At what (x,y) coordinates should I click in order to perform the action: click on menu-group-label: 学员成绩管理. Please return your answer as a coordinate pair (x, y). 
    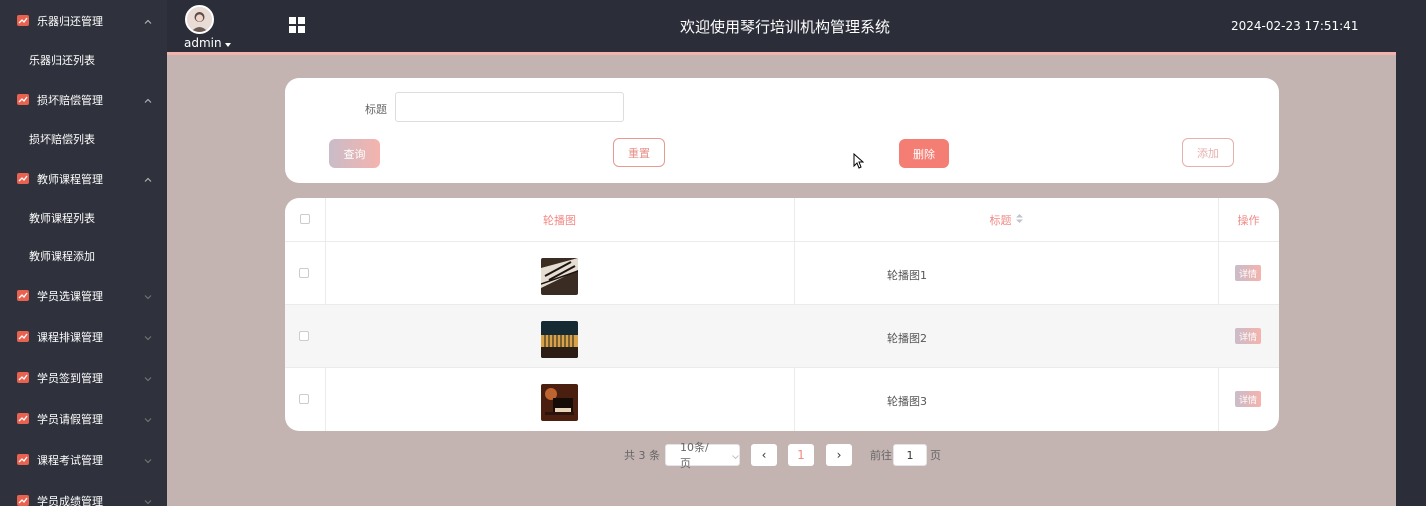
    Looking at the image, I should click on (70, 500).